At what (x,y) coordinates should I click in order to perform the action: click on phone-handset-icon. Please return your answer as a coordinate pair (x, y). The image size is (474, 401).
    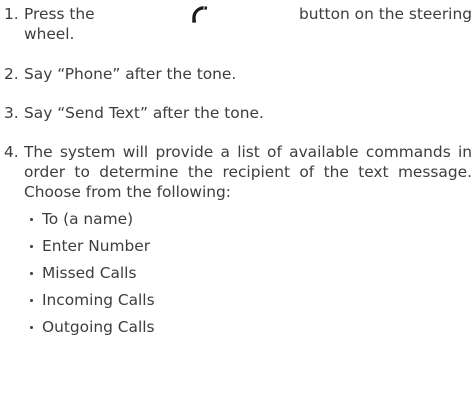
    Looking at the image, I should click on (199, 14).